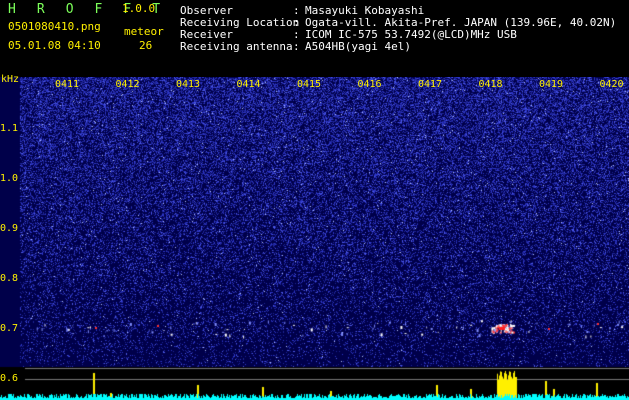 The height and width of the screenshot is (400, 629). I want to click on receiver-value: ICOM IC-575 53.7492(@LCD)MHz USB, so click(411, 34).